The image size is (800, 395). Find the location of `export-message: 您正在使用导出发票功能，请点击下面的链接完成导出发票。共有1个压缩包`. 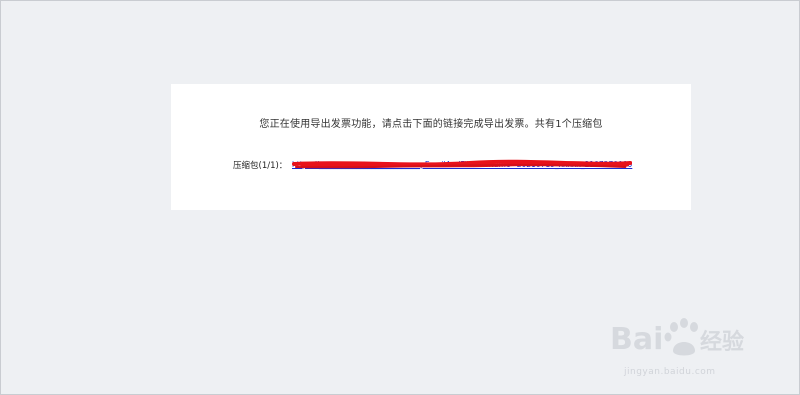

export-message: 您正在使用导出发票功能，请点击下面的链接完成导出发票。共有1个压缩包 is located at coordinates (431, 124).